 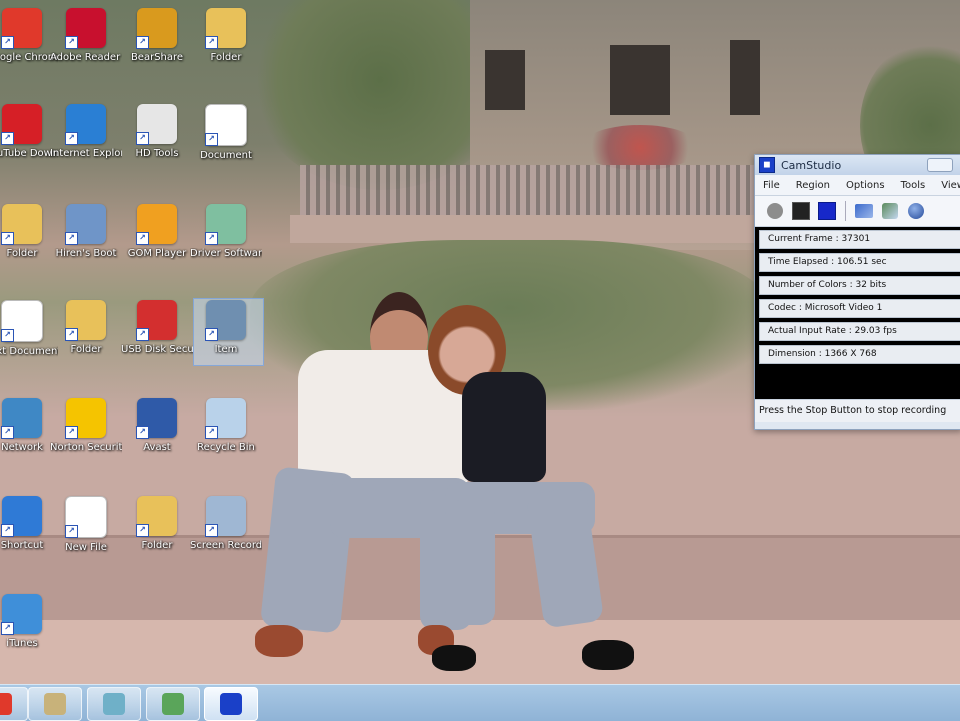 I want to click on bearshare-icon: ↗, so click(x=156, y=28).